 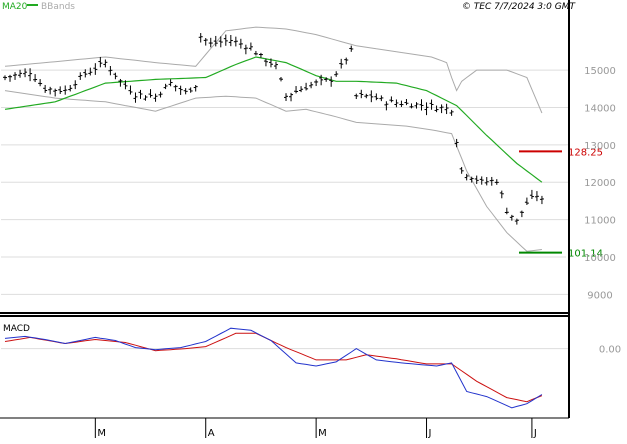 What do you see at coordinates (211, 433) in the screenshot?
I see `x-tick-label: A` at bounding box center [211, 433].